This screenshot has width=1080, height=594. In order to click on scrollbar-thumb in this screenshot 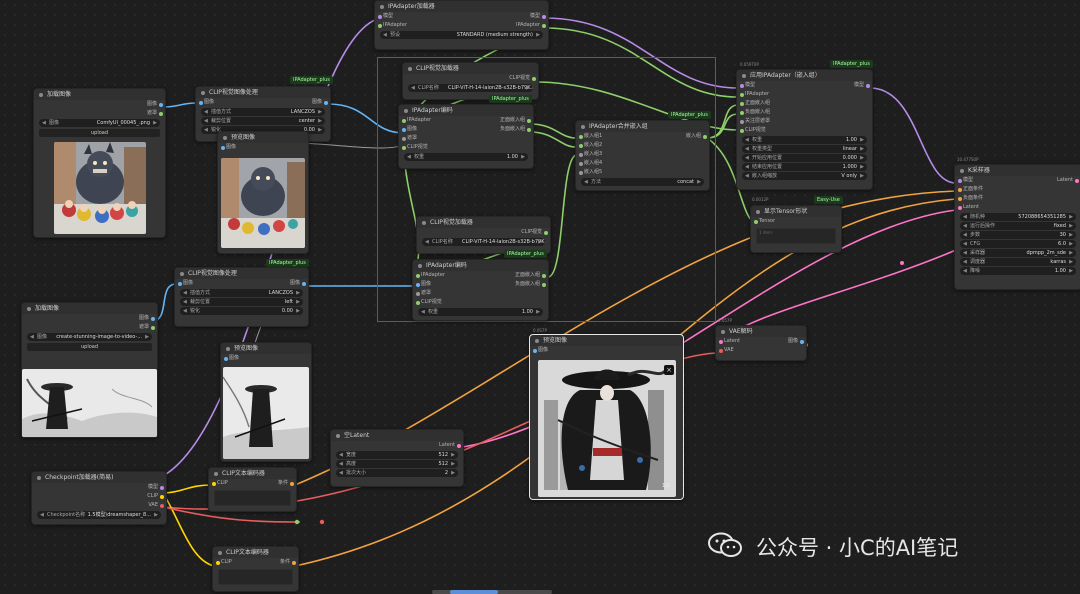, I will do `click(474, 592)`.